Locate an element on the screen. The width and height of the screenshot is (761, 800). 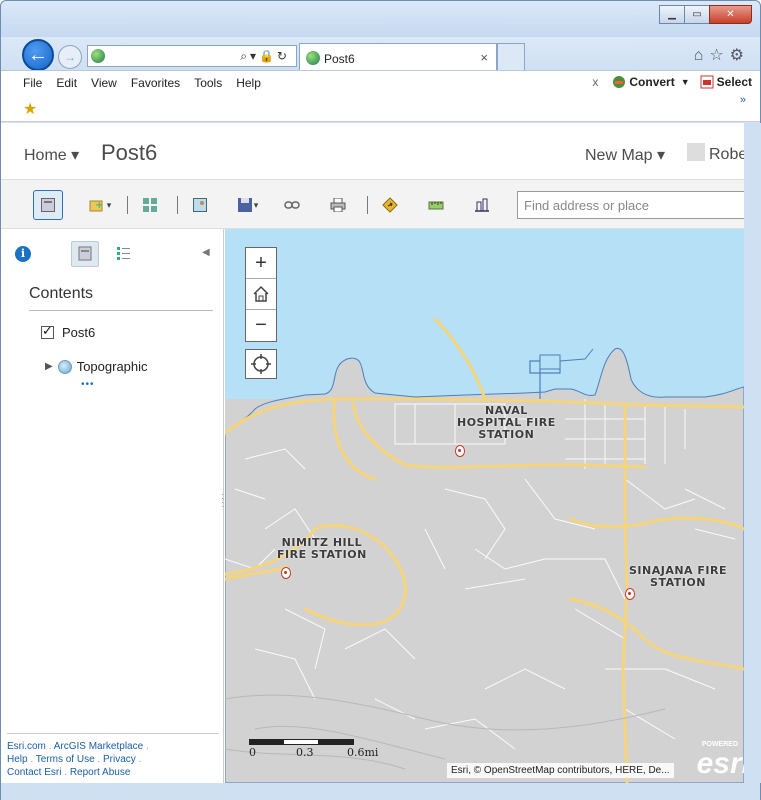
measure-button is located at coordinates (436, 205).